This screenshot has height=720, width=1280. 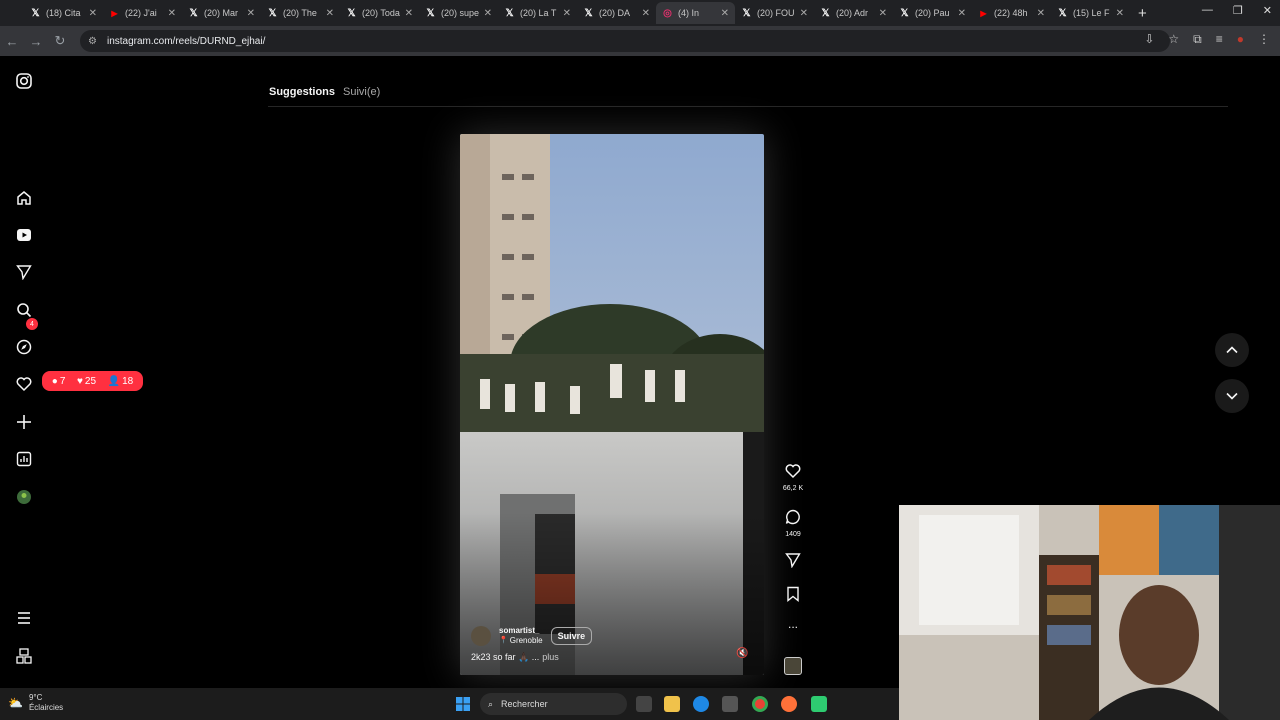 What do you see at coordinates (60, 41) in the screenshot?
I see `reload-button: ↻` at bounding box center [60, 41].